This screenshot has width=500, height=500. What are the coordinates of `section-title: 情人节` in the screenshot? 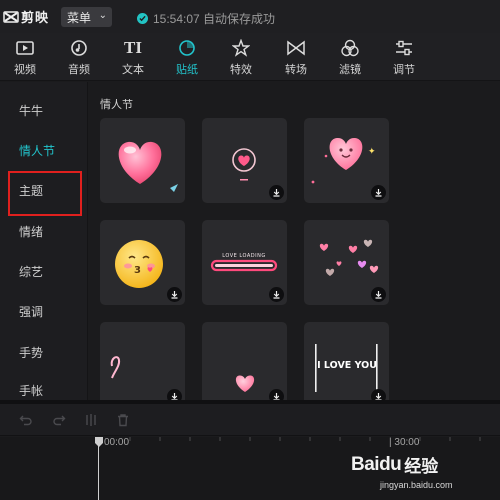 It's located at (116, 105).